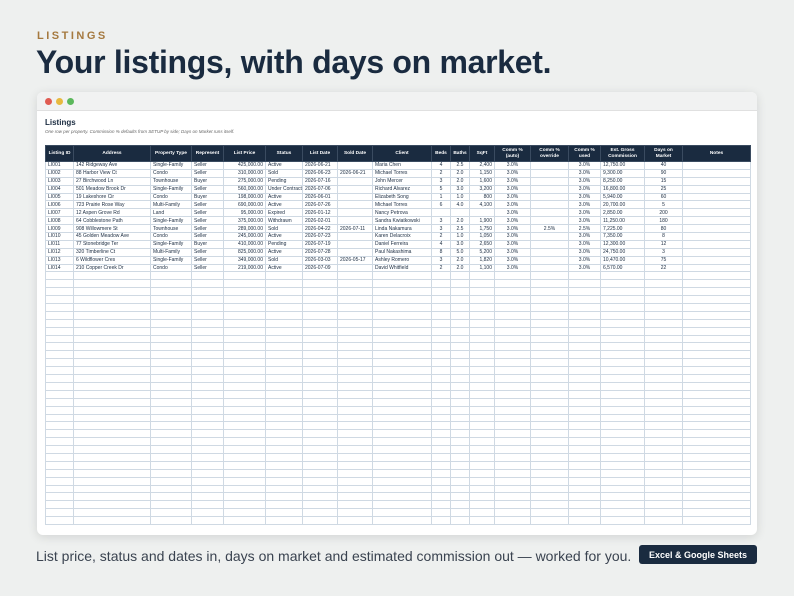 This screenshot has height=596, width=794. What do you see at coordinates (284, 268) in the screenshot?
I see `table-cell: Active` at bounding box center [284, 268].